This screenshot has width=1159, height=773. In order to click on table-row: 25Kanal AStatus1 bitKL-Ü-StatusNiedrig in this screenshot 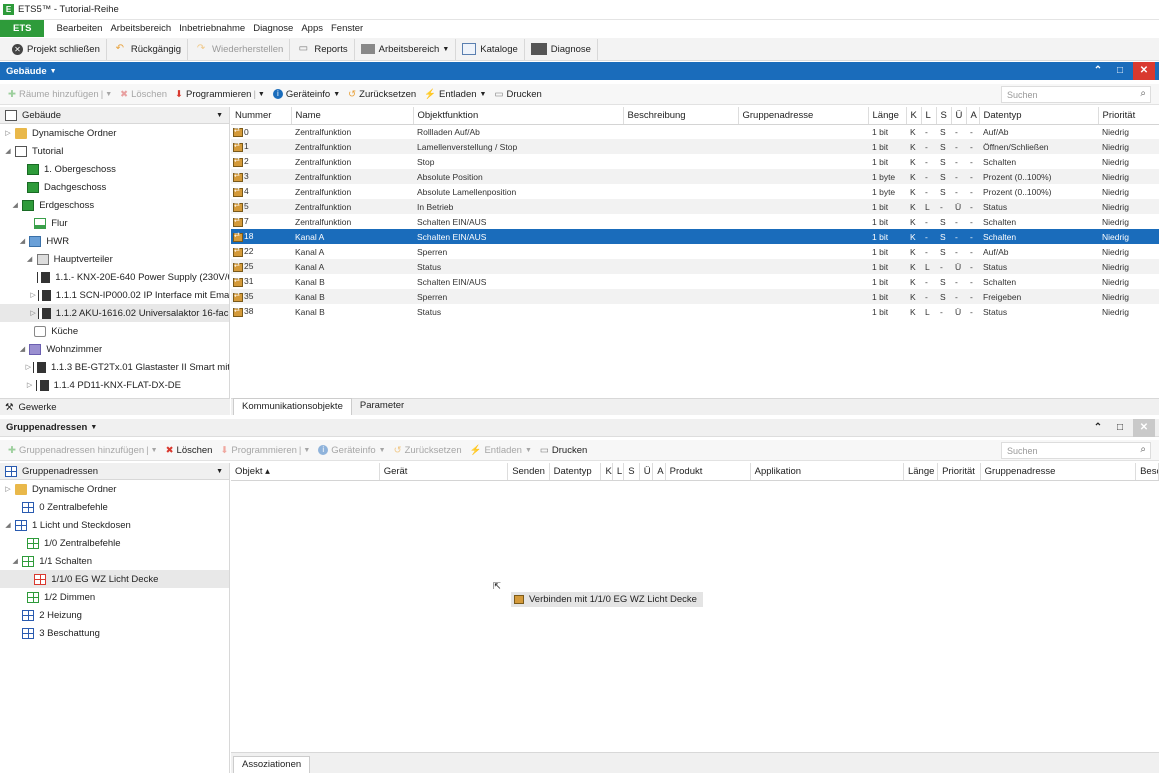, I will do `click(695, 266)`.